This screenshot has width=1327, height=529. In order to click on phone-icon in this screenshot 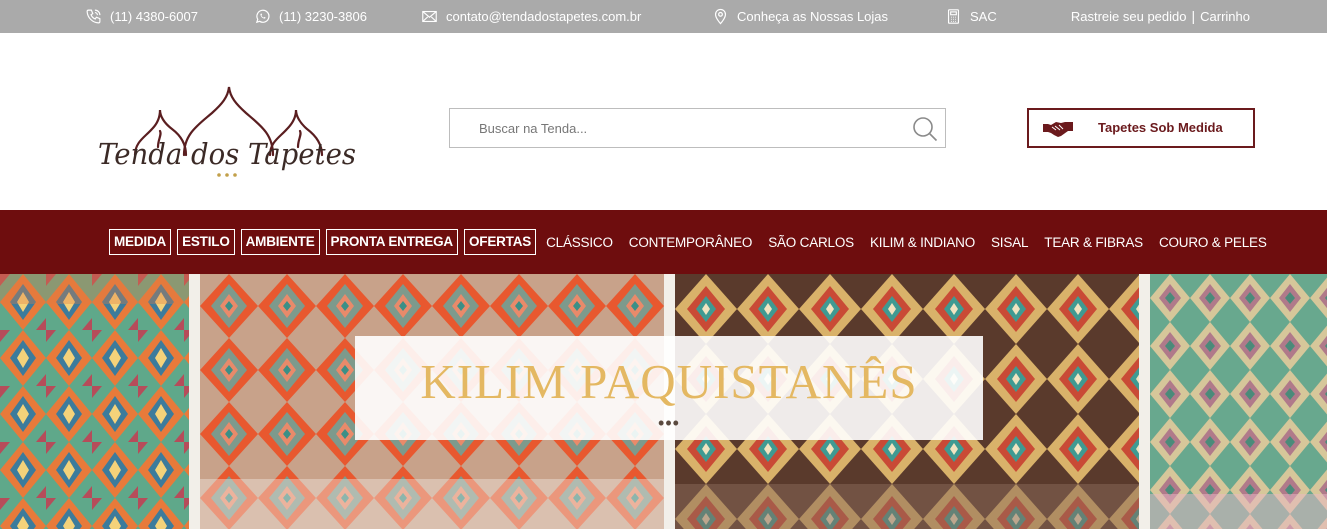, I will do `click(93, 16)`.